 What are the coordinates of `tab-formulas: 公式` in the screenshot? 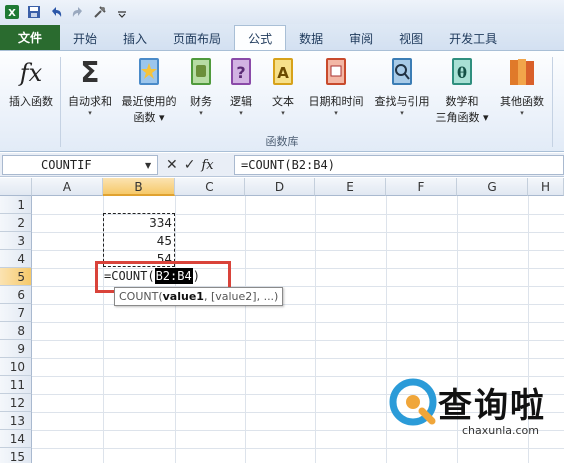 It's located at (260, 37).